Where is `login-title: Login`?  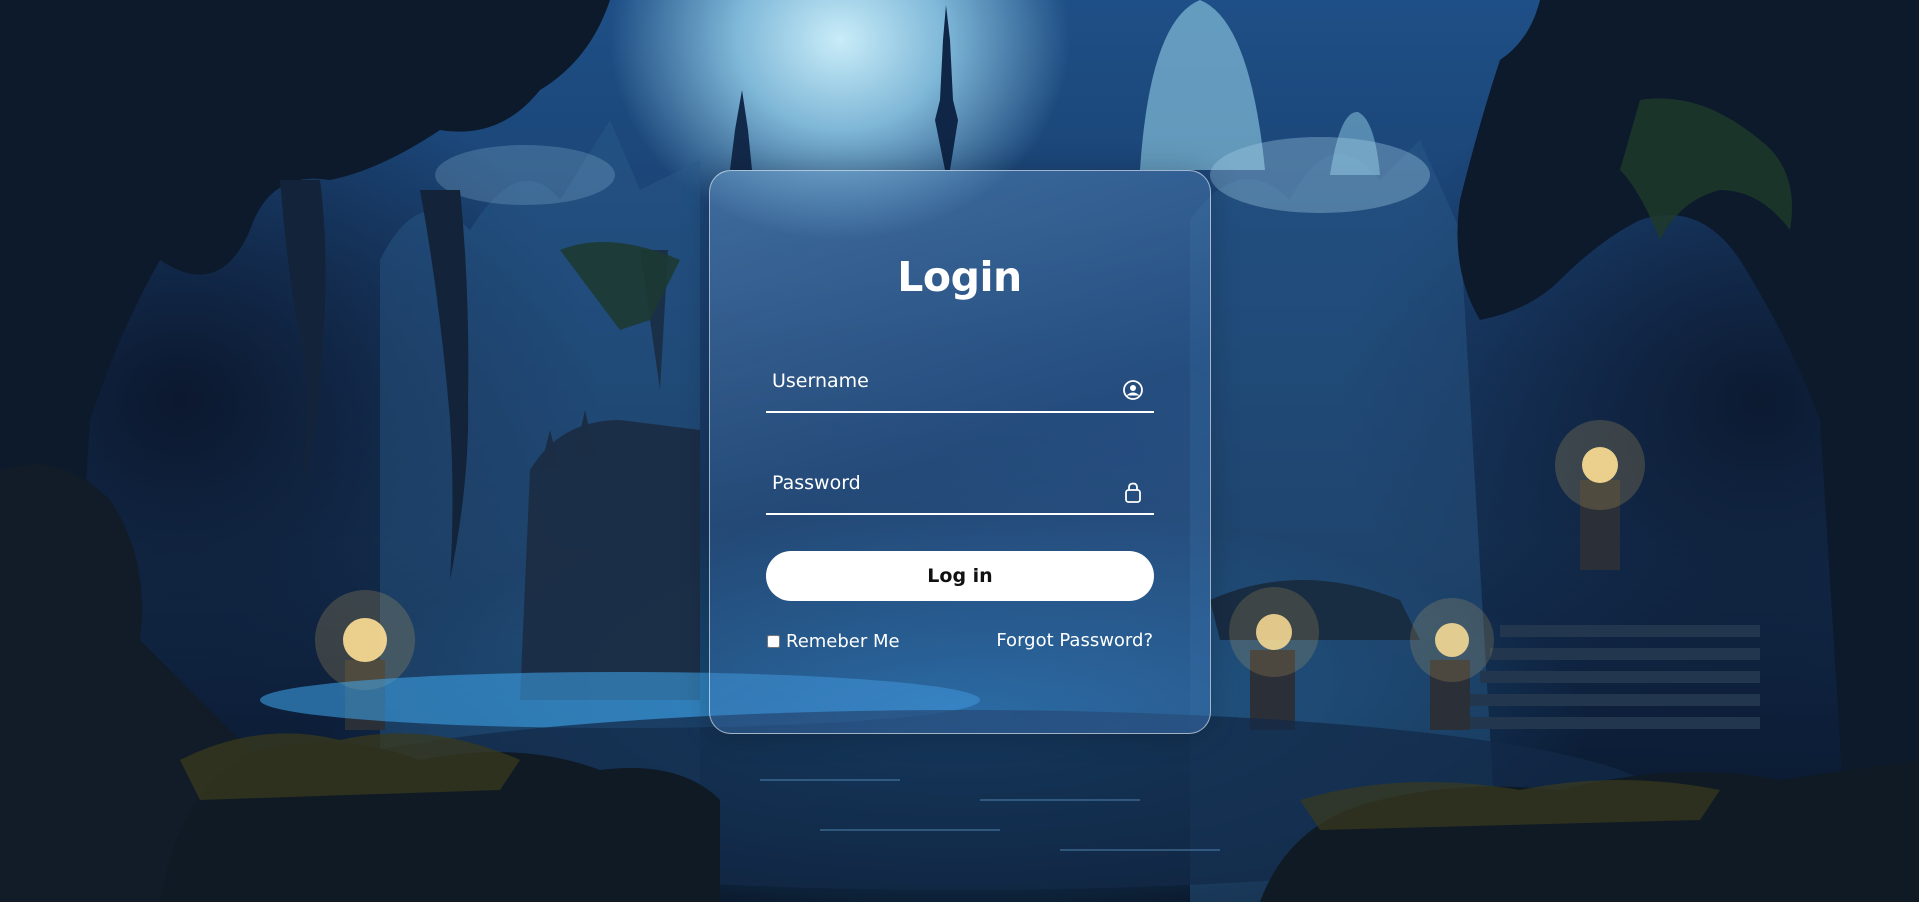 login-title: Login is located at coordinates (959, 277).